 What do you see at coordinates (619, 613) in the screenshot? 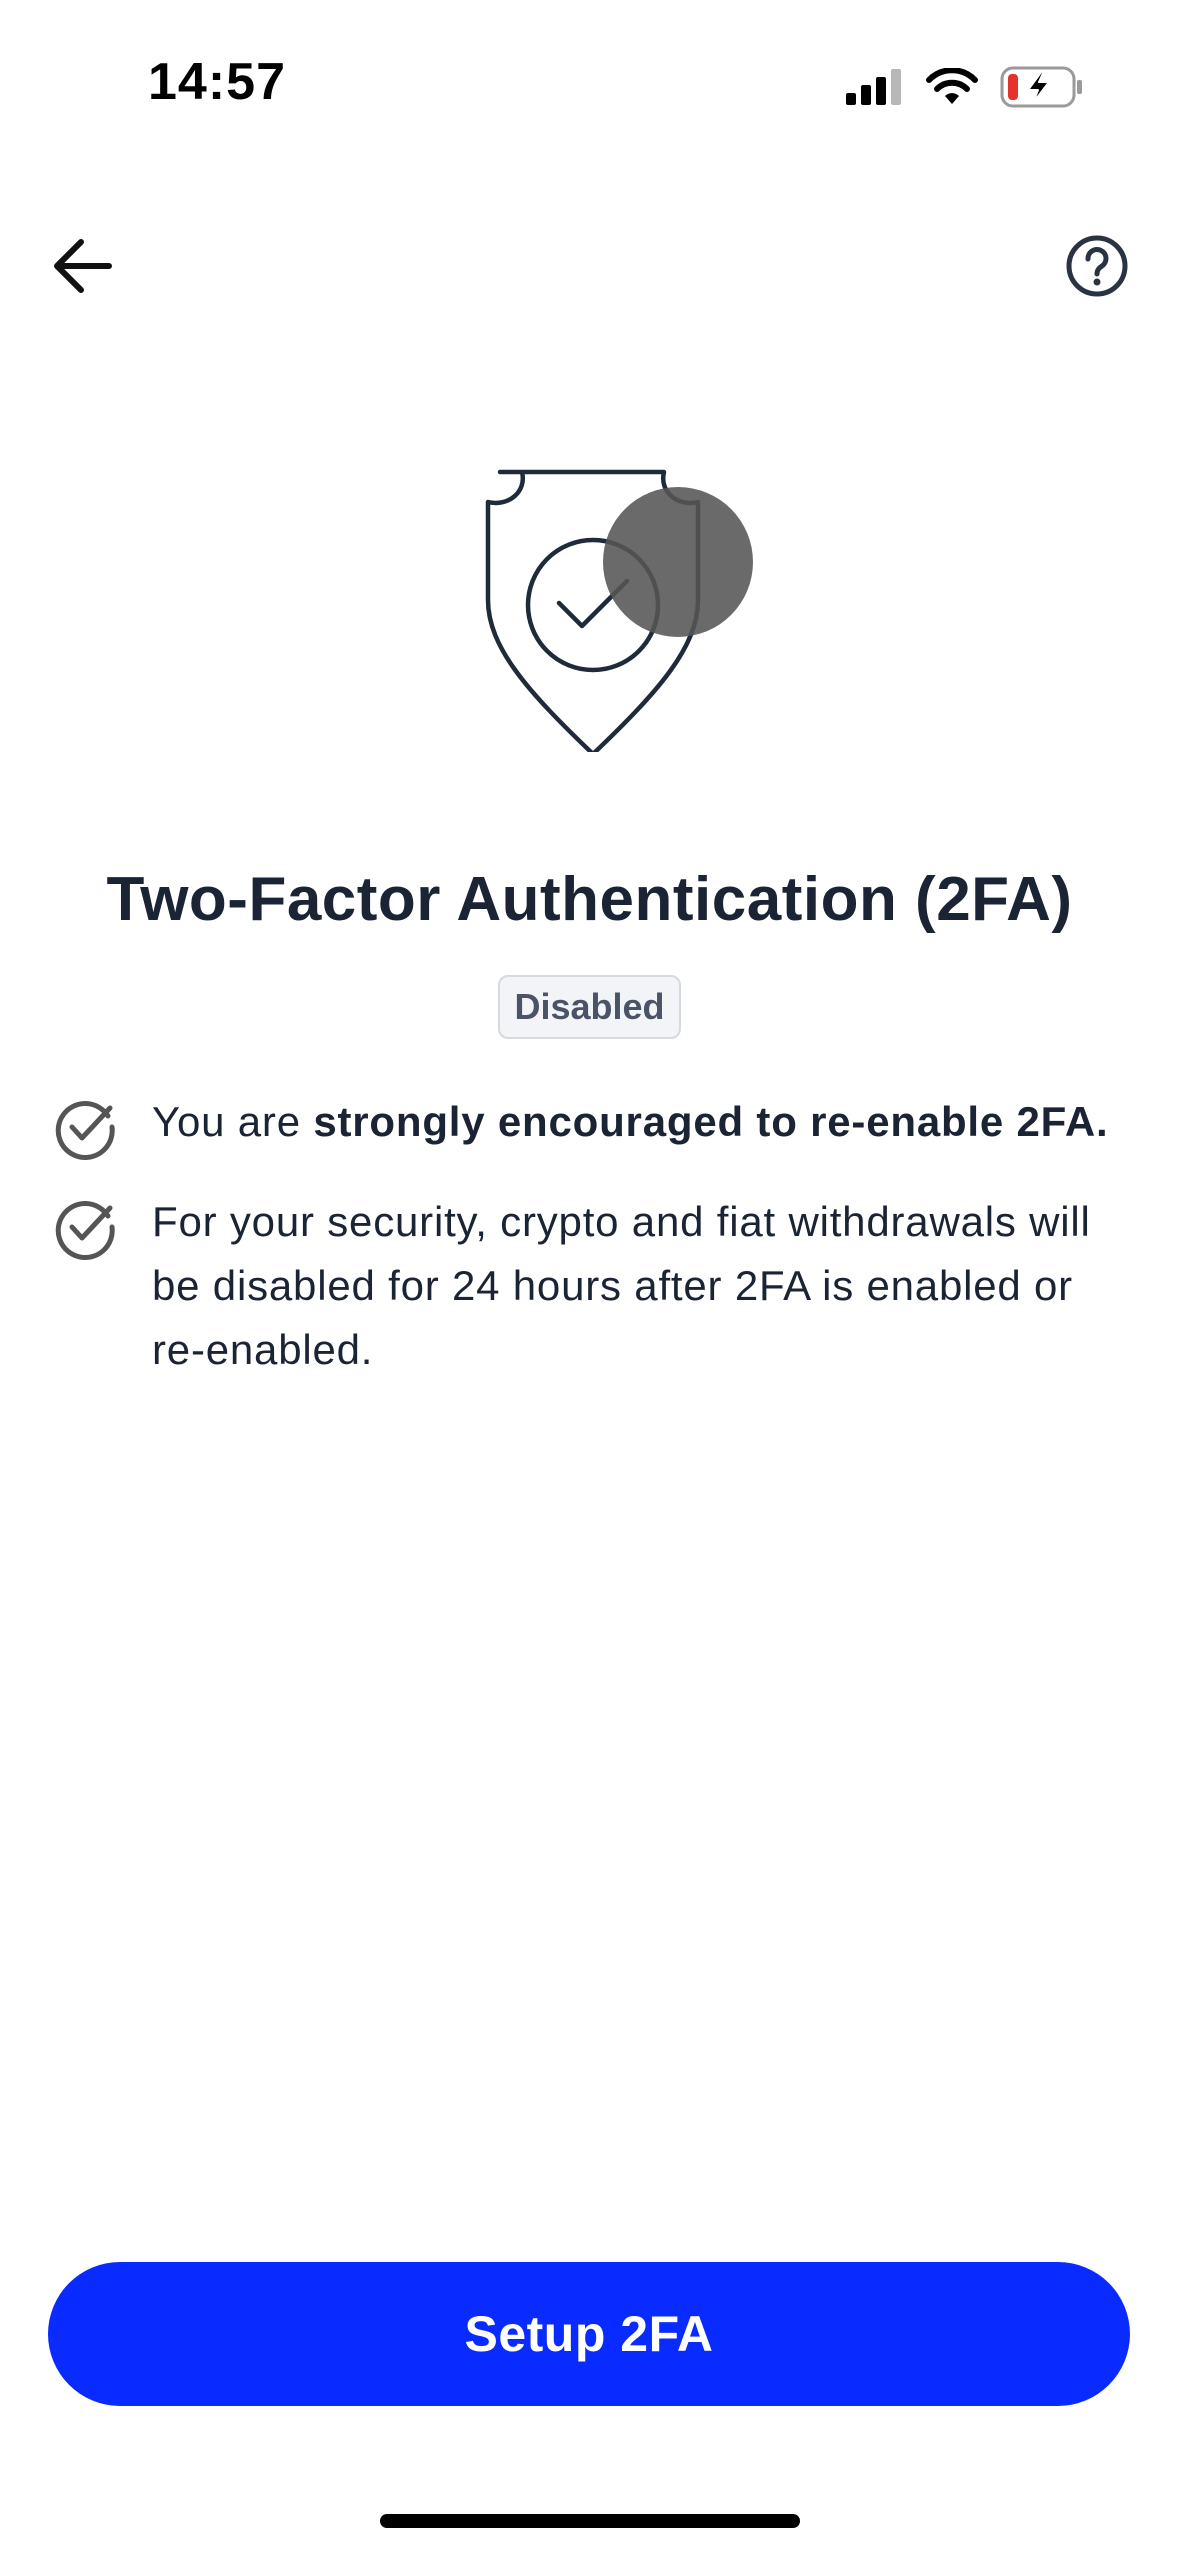
I see `shield-check-icon` at bounding box center [619, 613].